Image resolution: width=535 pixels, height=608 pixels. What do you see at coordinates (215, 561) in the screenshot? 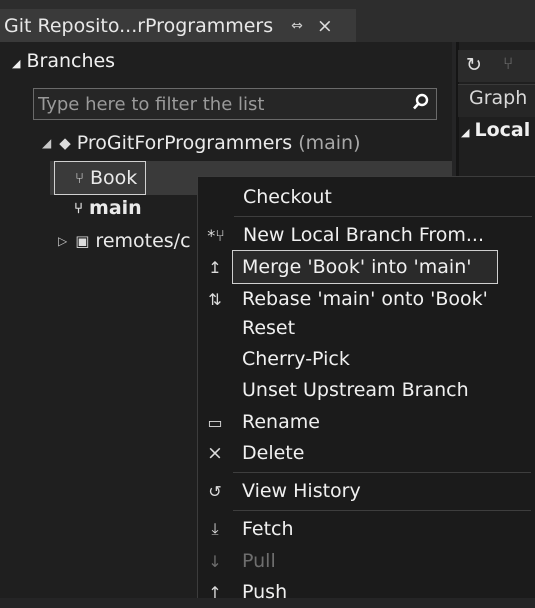
I see `pull-icon: ↓` at bounding box center [215, 561].